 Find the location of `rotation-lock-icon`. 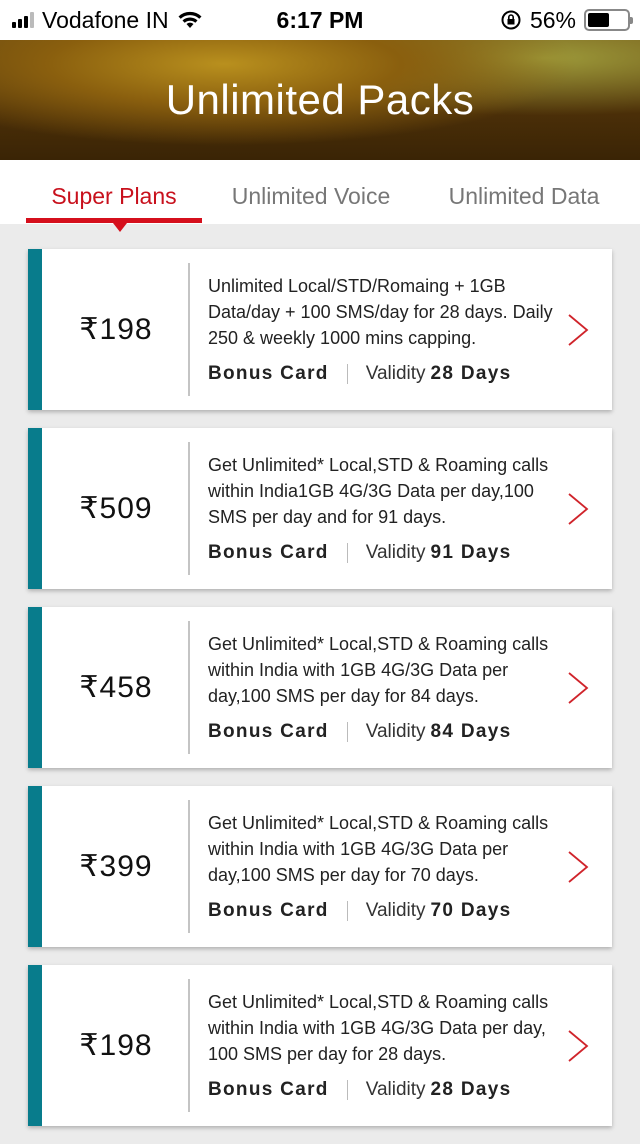

rotation-lock-icon is located at coordinates (511, 20).